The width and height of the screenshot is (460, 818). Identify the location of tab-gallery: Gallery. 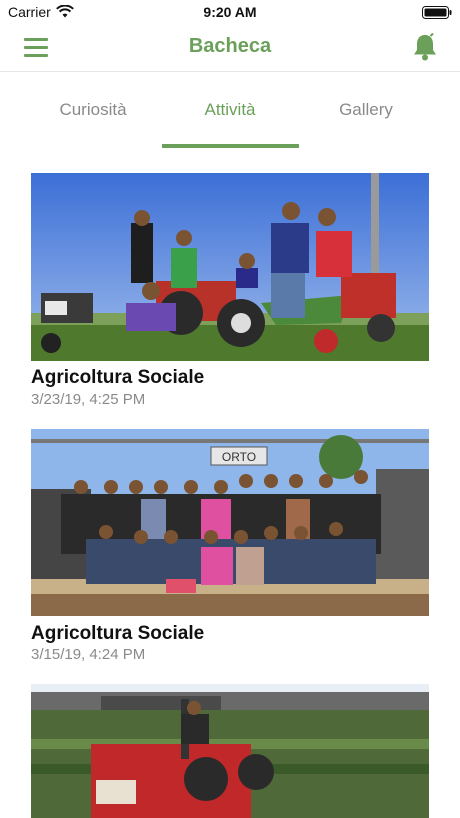
(366, 110).